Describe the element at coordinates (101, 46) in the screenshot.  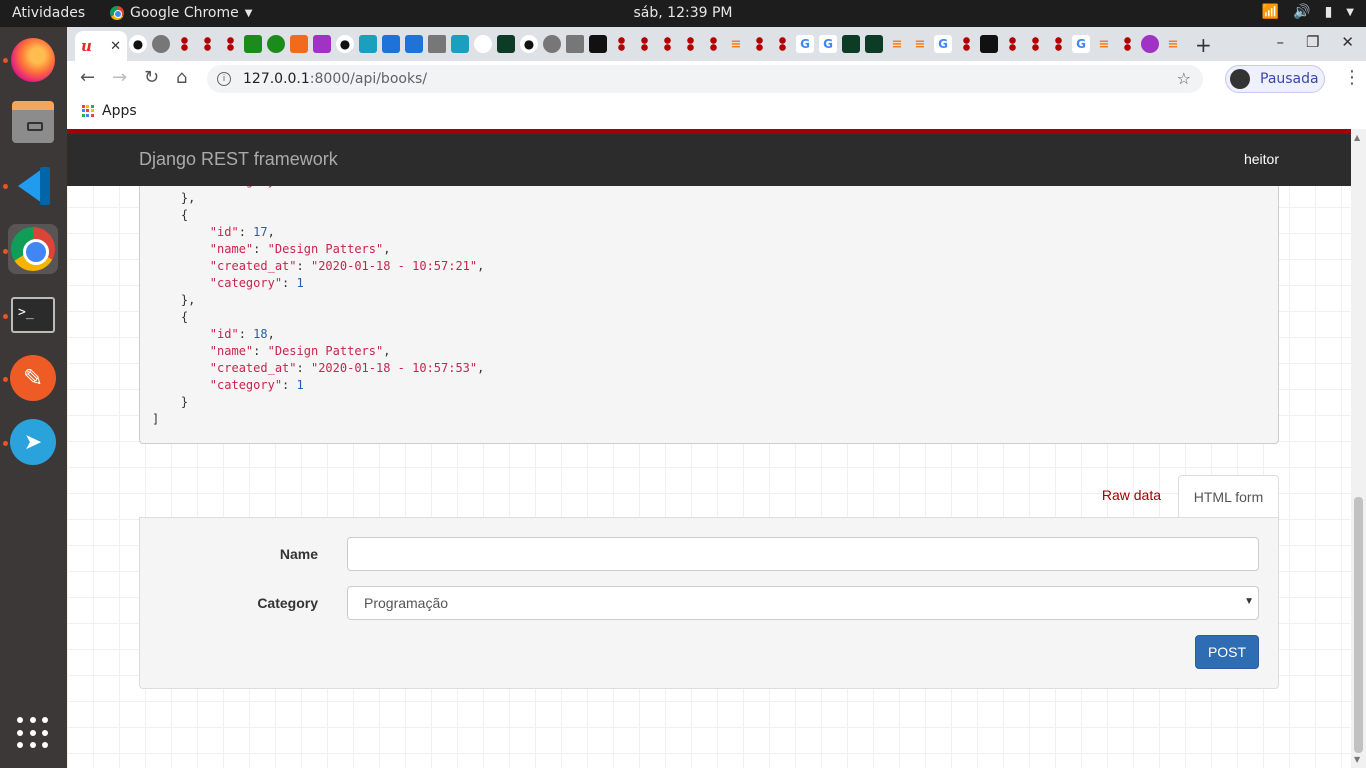
I see `tab-active: u ✕` at that location.